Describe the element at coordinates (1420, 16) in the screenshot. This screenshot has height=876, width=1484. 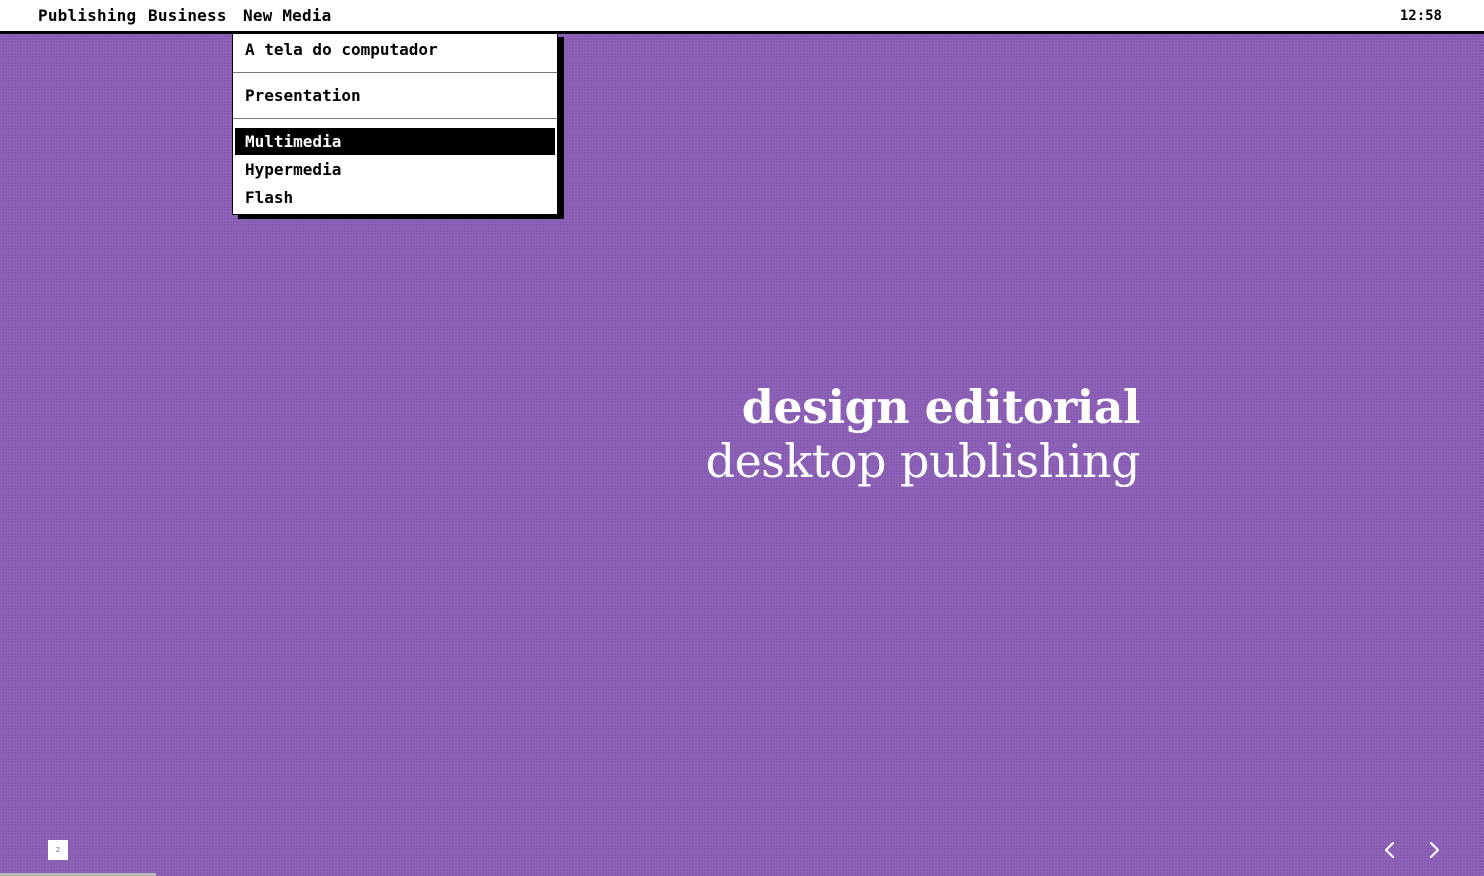
I see `menubar-clock: 12:58` at that location.